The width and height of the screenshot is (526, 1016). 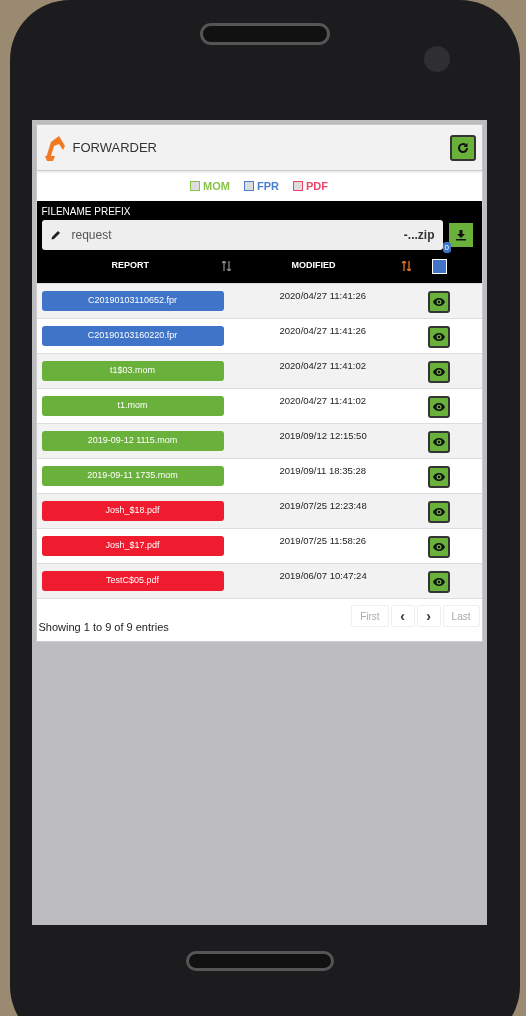 I want to click on table-row: TestC$05.pdf 2019/06/07 10:47:24, so click(x=259, y=580).